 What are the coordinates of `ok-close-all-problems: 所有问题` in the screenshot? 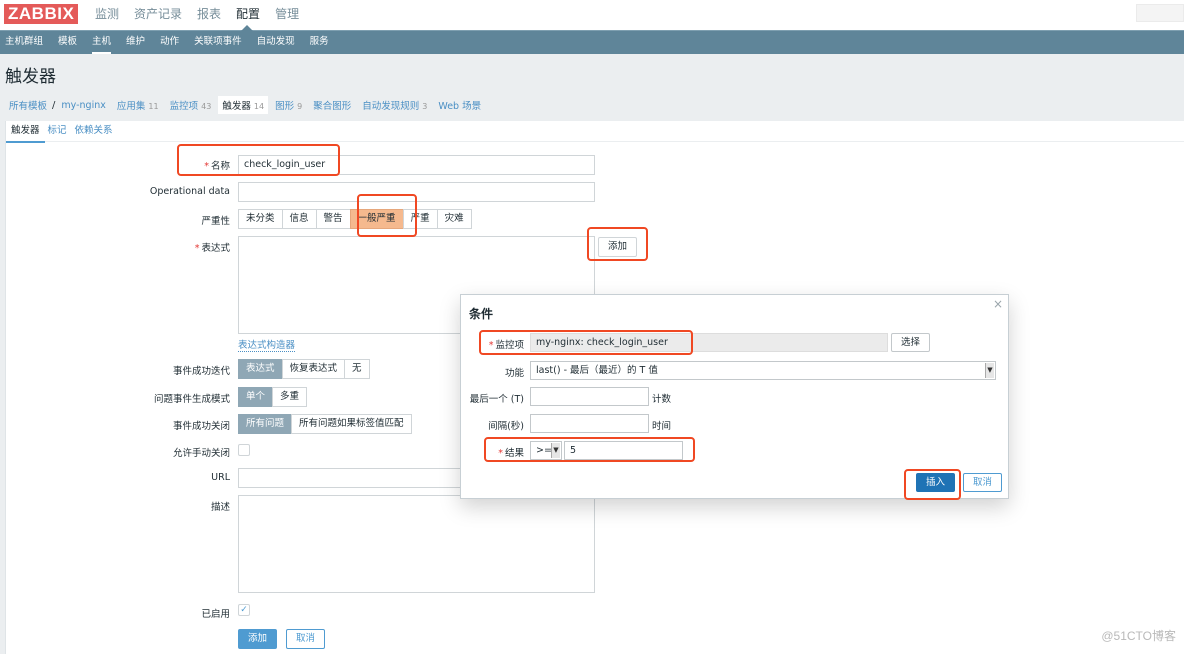 It's located at (265, 424).